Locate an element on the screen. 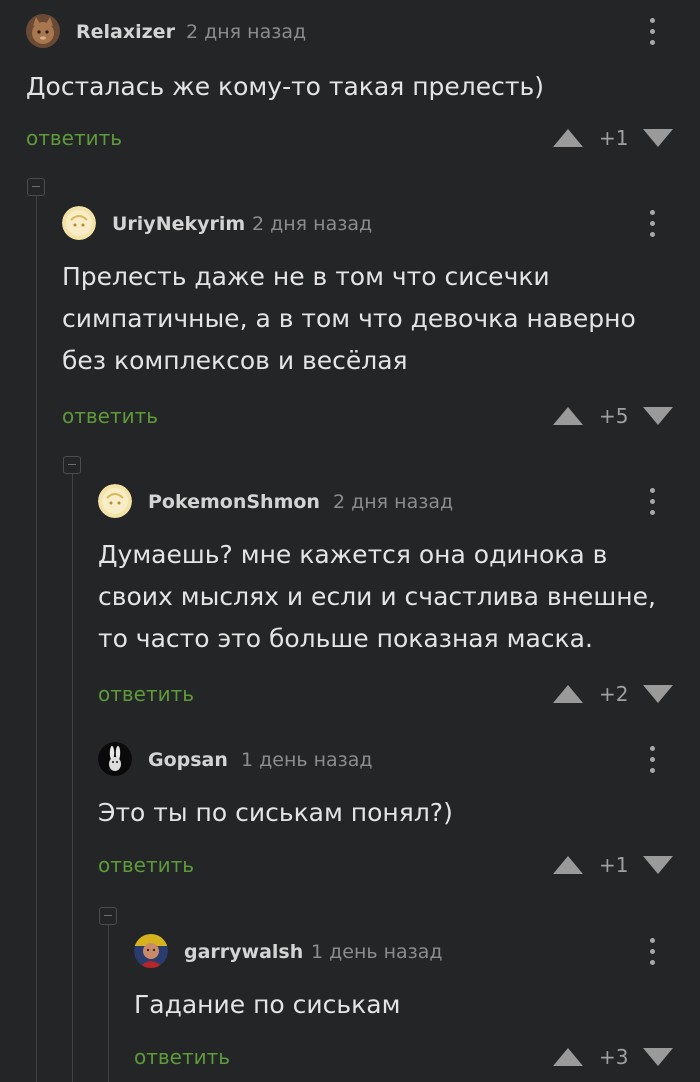  vote-score: +2 is located at coordinates (614, 694).